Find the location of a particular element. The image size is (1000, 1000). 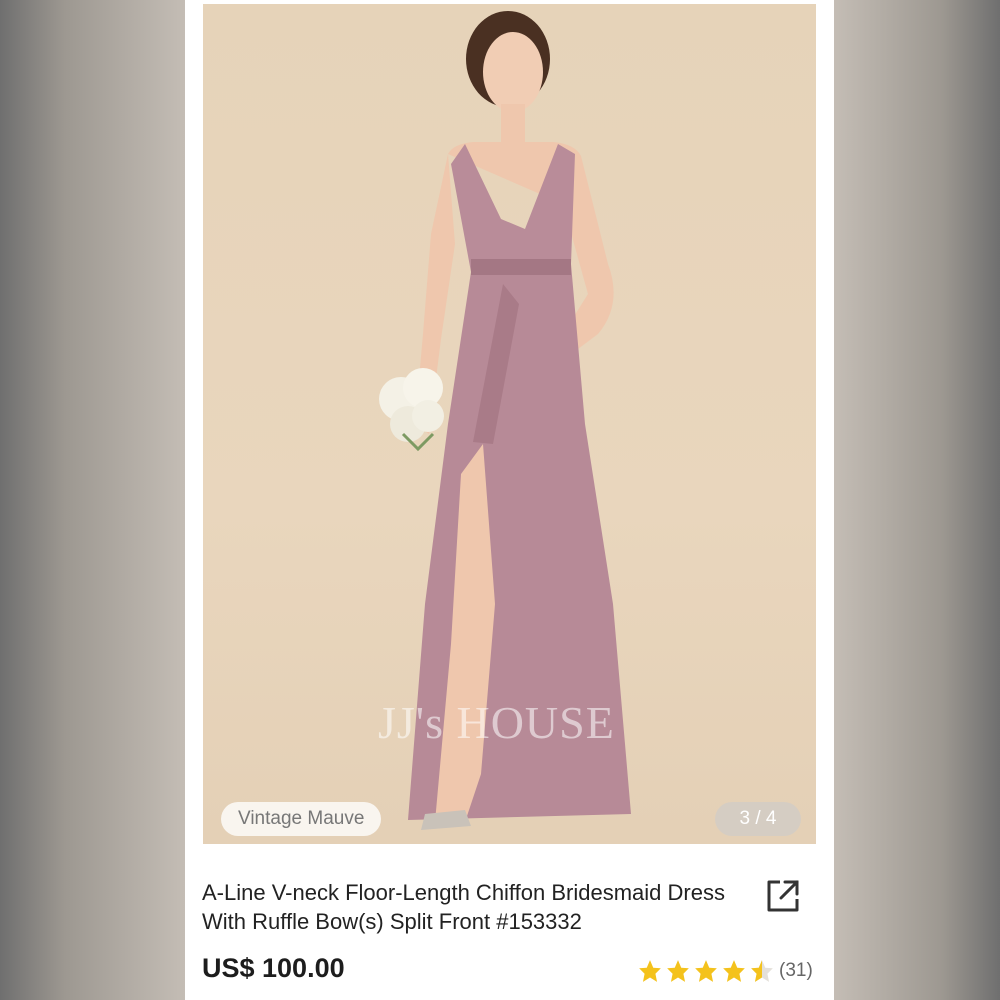

star-rating is located at coordinates (707, 971).